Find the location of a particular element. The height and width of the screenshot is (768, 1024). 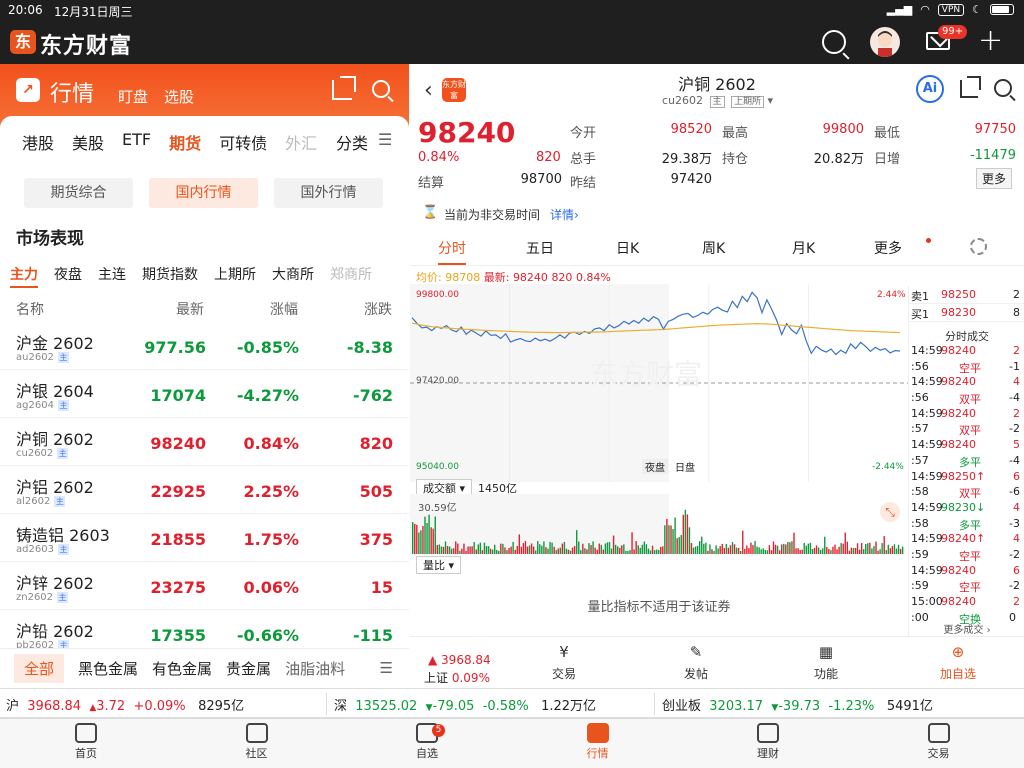

tab-main: 主力 is located at coordinates (24, 276).